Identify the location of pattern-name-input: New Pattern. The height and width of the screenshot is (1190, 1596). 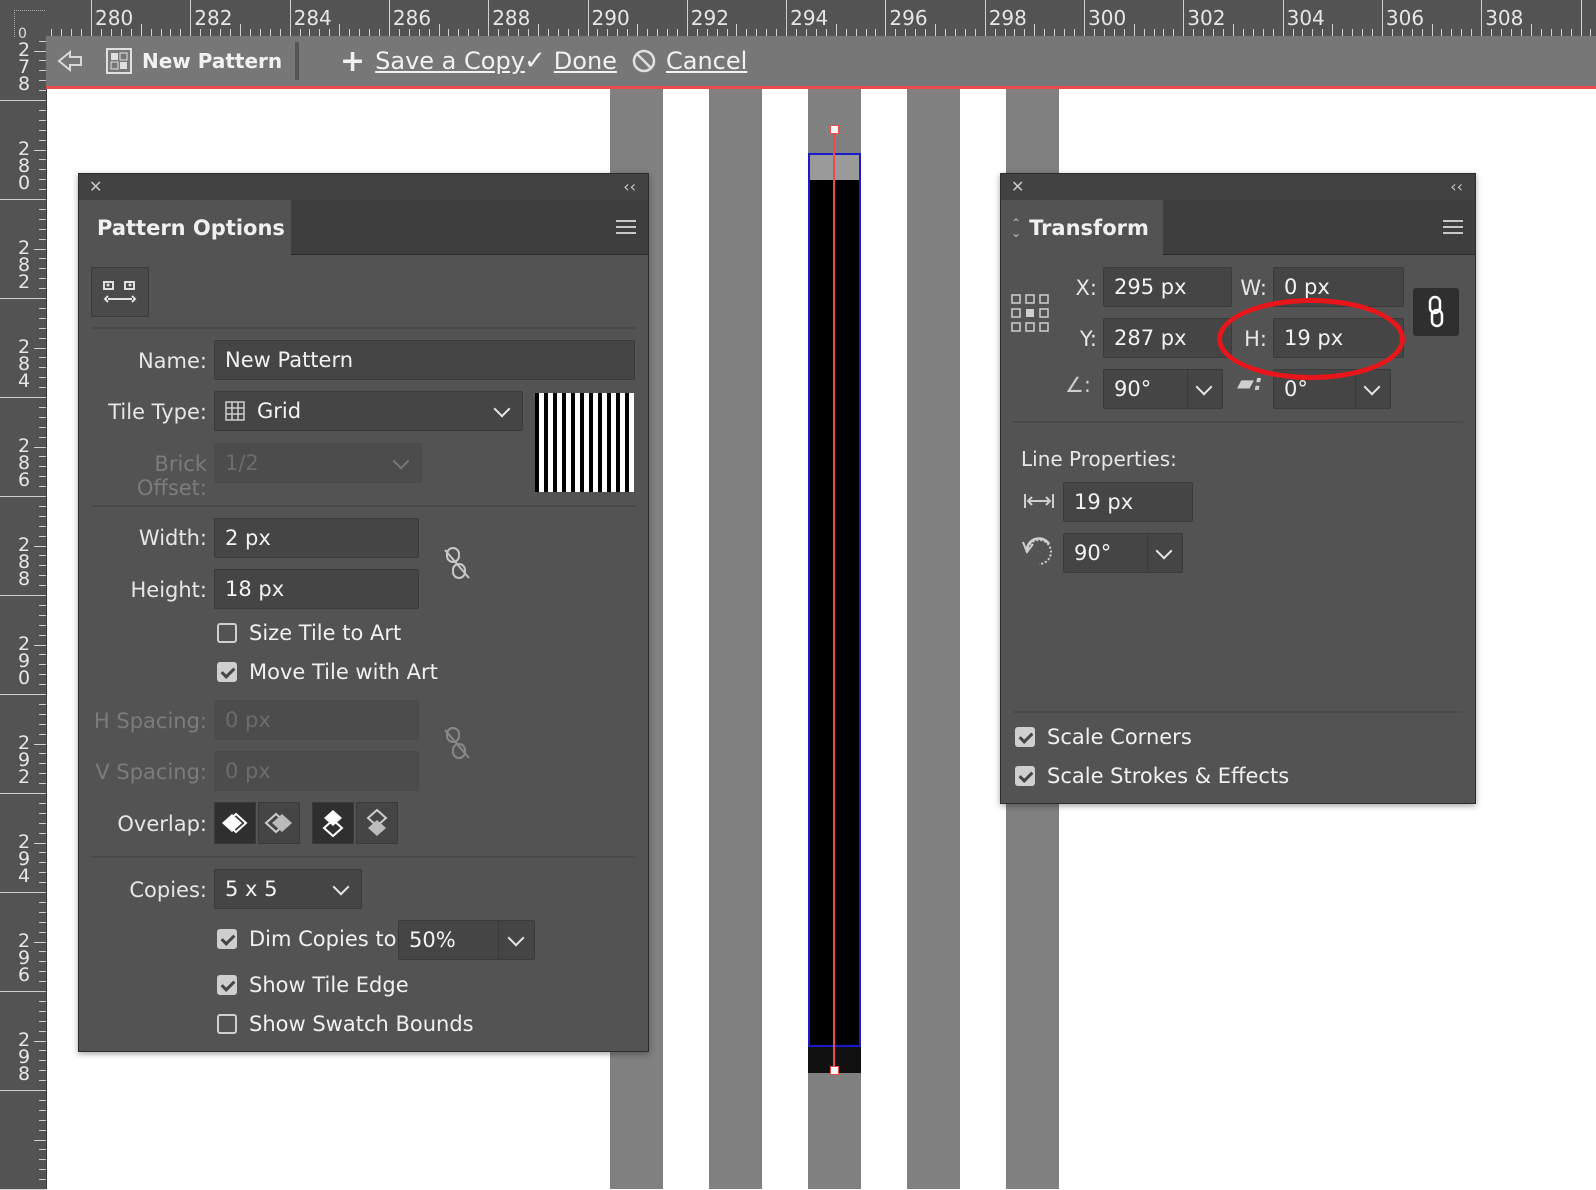
(424, 360).